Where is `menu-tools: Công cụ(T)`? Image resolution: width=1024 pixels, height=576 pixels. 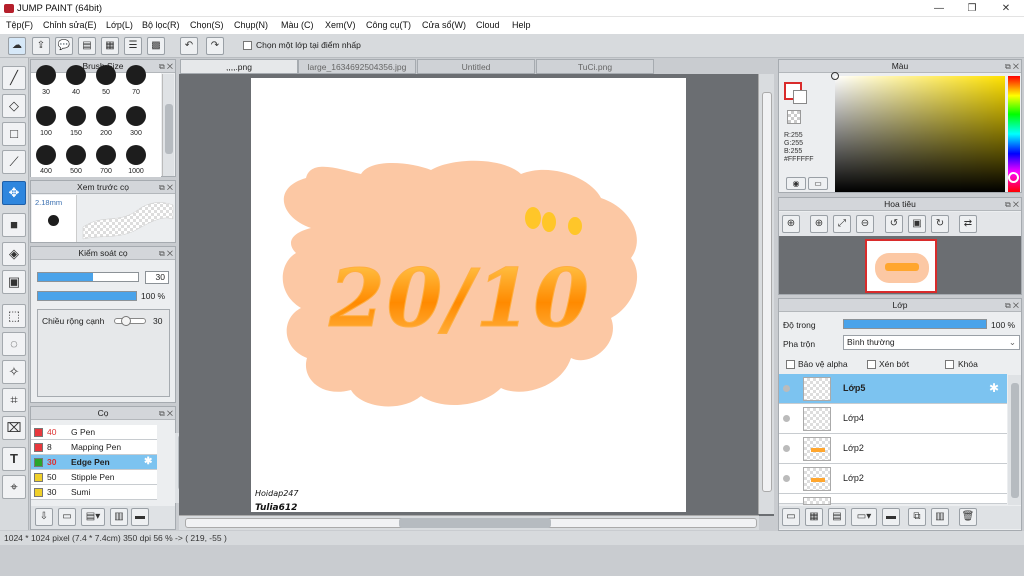
menu-tools: Công cụ(T) is located at coordinates (388, 25).